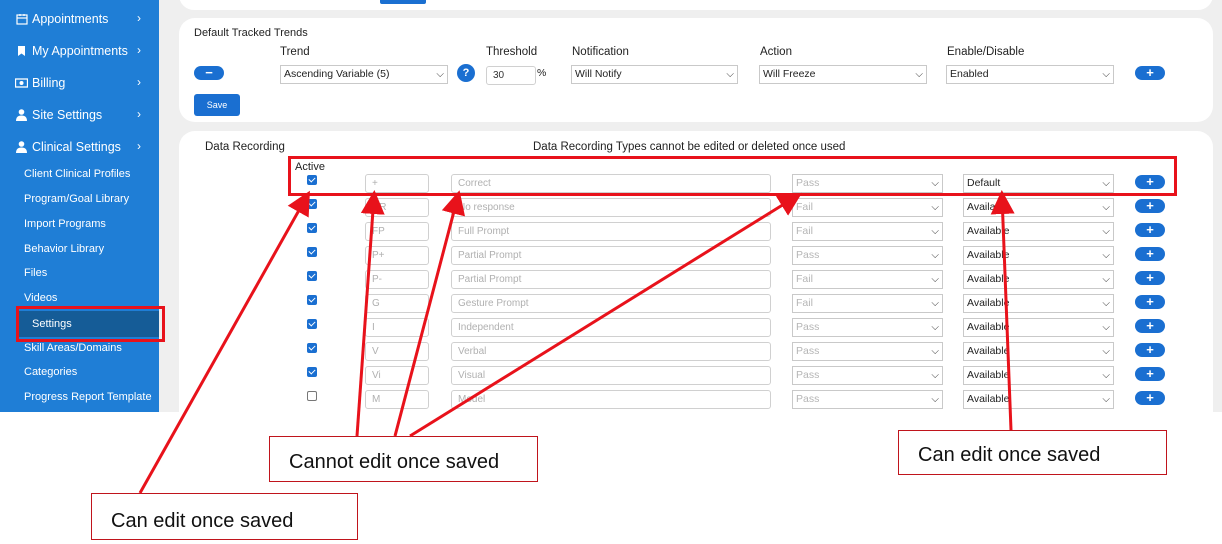  What do you see at coordinates (611, 351) in the screenshot?
I see `name-input: Verbal` at bounding box center [611, 351].